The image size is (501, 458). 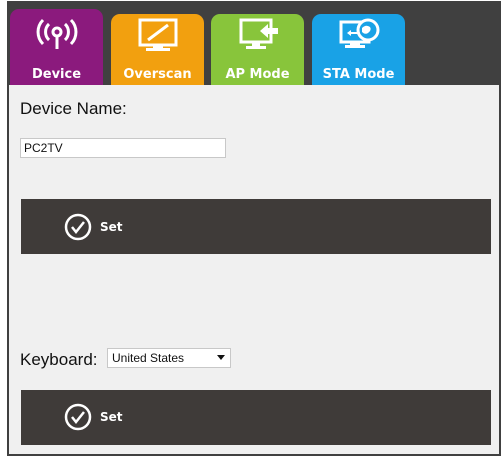 I want to click on keyboard-set-button: Set, so click(x=93, y=417).